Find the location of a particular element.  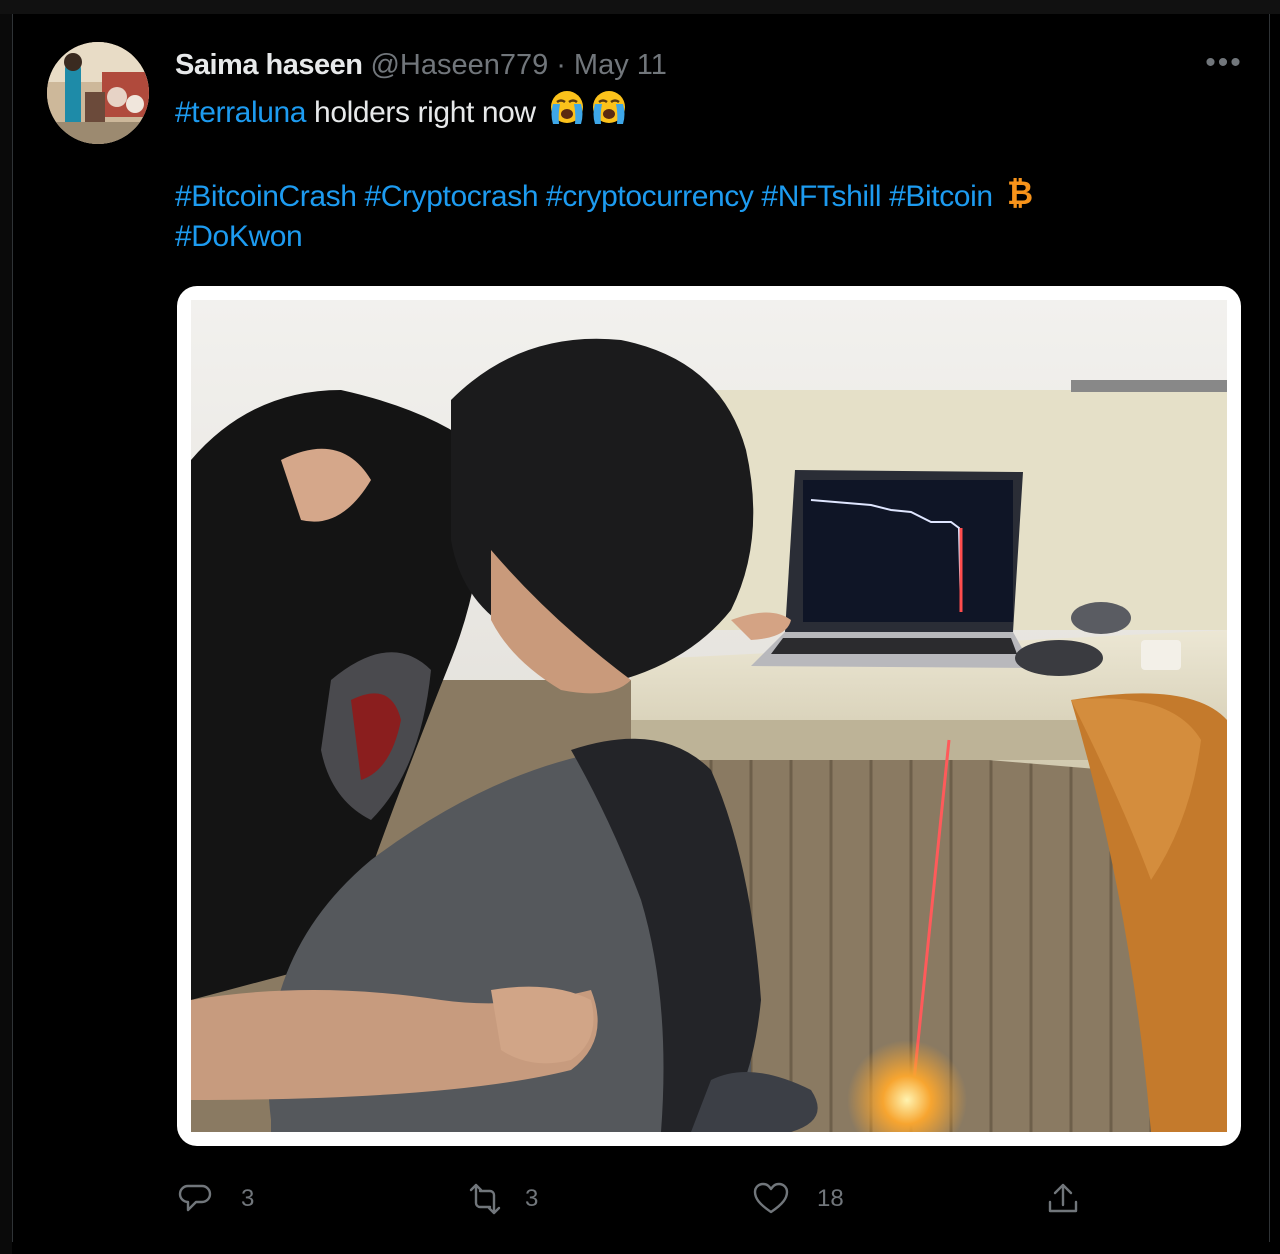

avatar is located at coordinates (98, 93).